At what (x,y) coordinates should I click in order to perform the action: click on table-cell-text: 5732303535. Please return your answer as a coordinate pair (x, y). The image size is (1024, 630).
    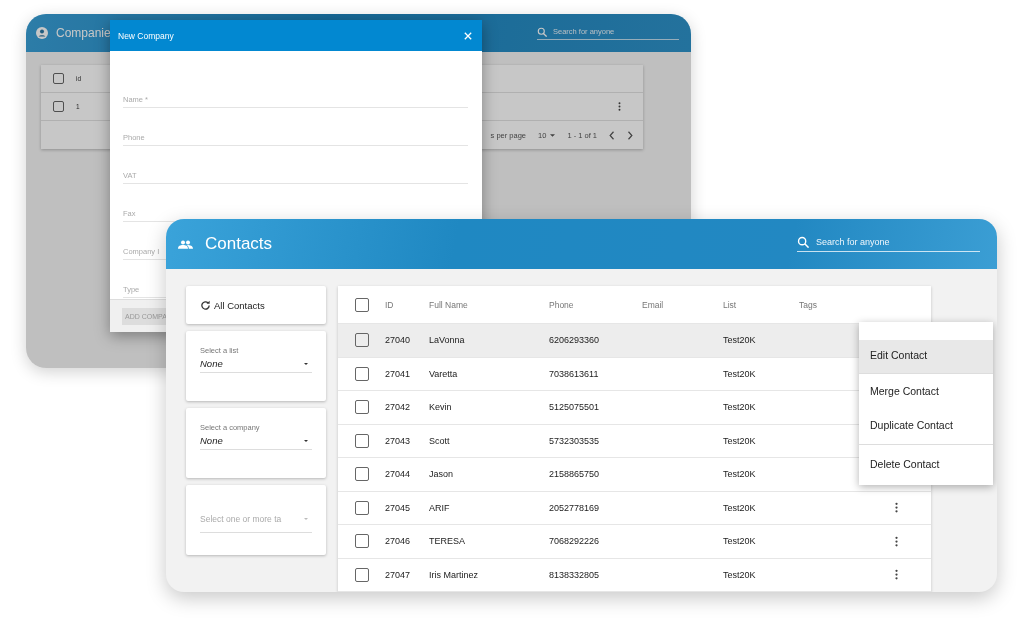
    Looking at the image, I should click on (575, 440).